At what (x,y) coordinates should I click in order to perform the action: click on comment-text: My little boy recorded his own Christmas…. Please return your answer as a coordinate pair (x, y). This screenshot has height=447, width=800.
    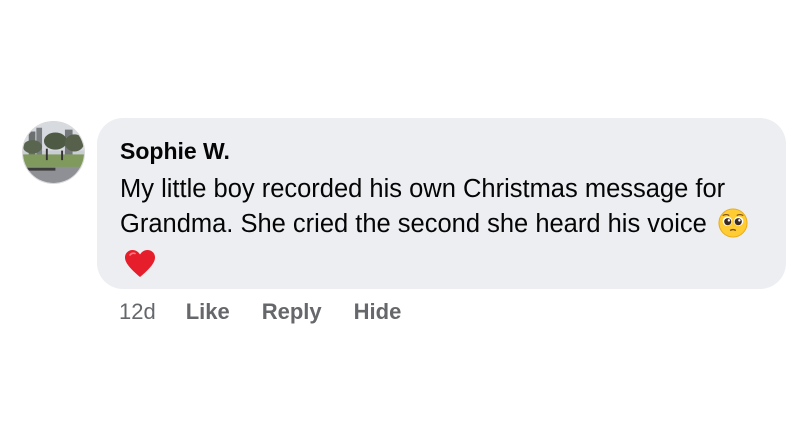
    Looking at the image, I should click on (423, 206).